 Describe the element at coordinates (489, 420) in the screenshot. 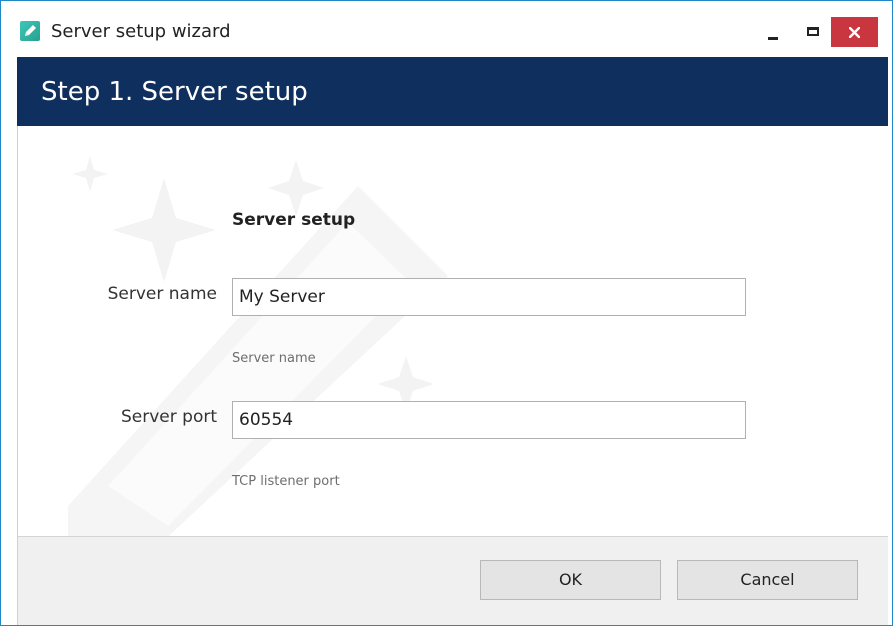

I see `server-port-input` at that location.